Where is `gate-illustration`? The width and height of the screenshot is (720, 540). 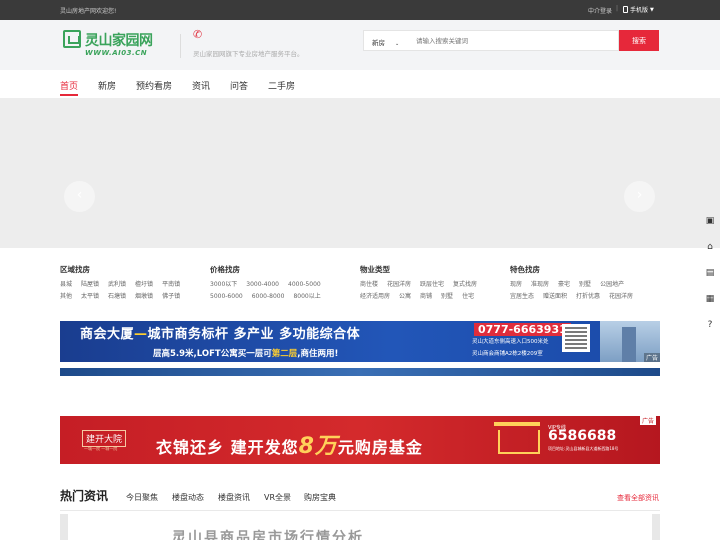 gate-illustration is located at coordinates (517, 438).